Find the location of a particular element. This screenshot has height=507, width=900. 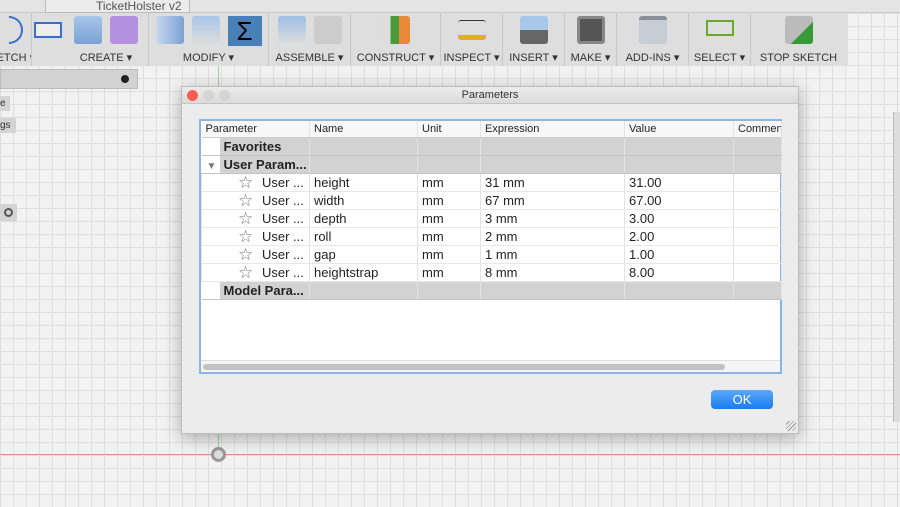

column-header-expression: Expression is located at coordinates (552, 129).